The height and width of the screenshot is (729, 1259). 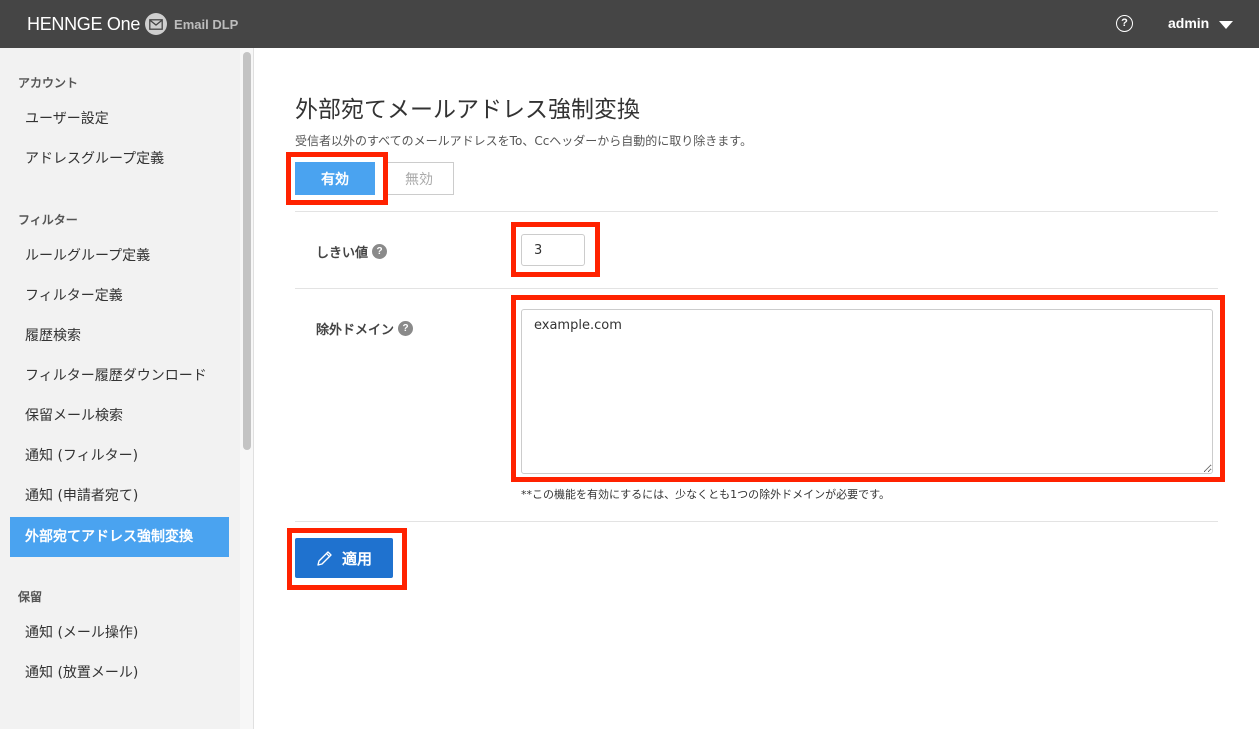 I want to click on page-description: 受信者以外のすべてのメールアドレスをTo、Ccヘッダーから自動的に取り除きます。, so click(x=524, y=141).